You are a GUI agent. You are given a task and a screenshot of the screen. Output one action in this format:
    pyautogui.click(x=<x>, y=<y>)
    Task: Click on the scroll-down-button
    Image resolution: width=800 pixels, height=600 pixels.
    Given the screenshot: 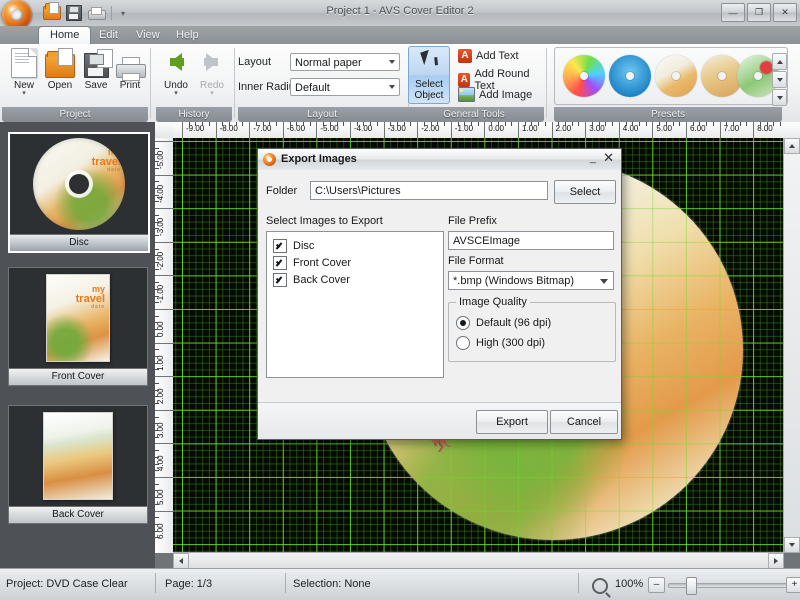 What is the action you would take?
    pyautogui.click(x=792, y=545)
    